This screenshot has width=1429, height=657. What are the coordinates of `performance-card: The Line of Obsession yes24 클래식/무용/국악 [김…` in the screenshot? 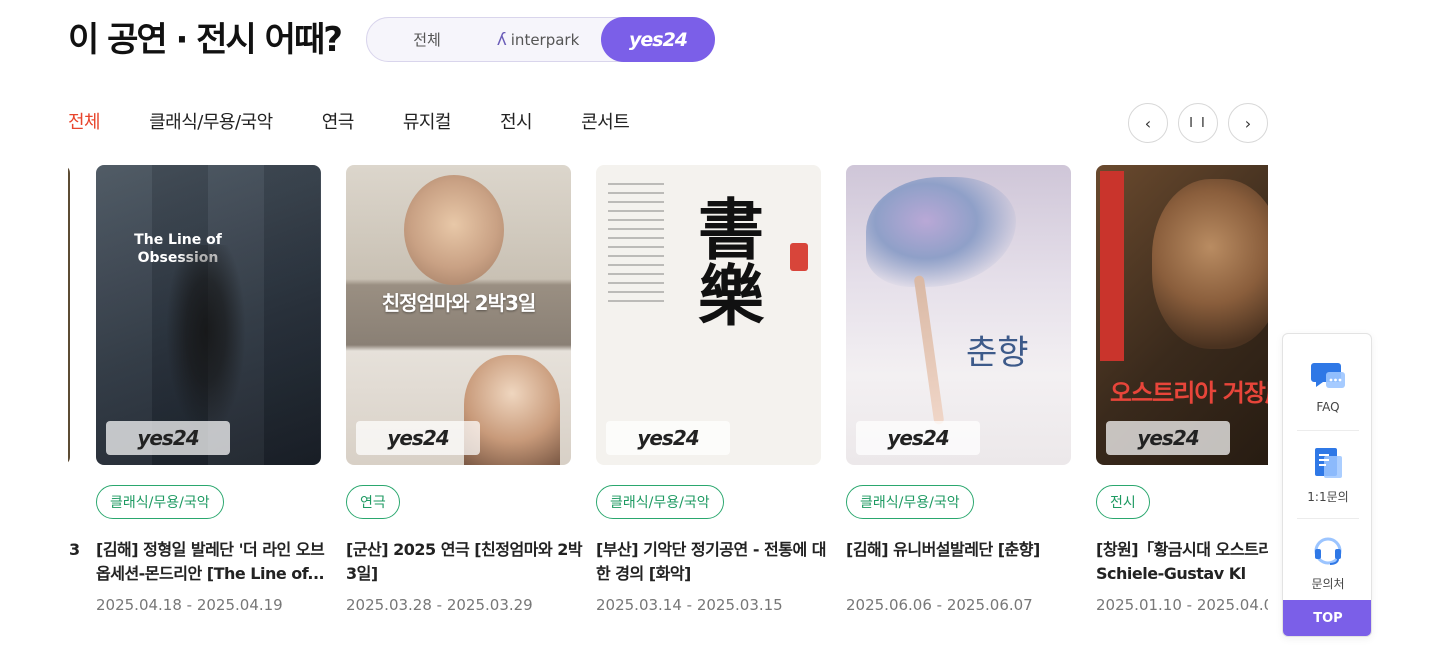 It's located at (210, 389).